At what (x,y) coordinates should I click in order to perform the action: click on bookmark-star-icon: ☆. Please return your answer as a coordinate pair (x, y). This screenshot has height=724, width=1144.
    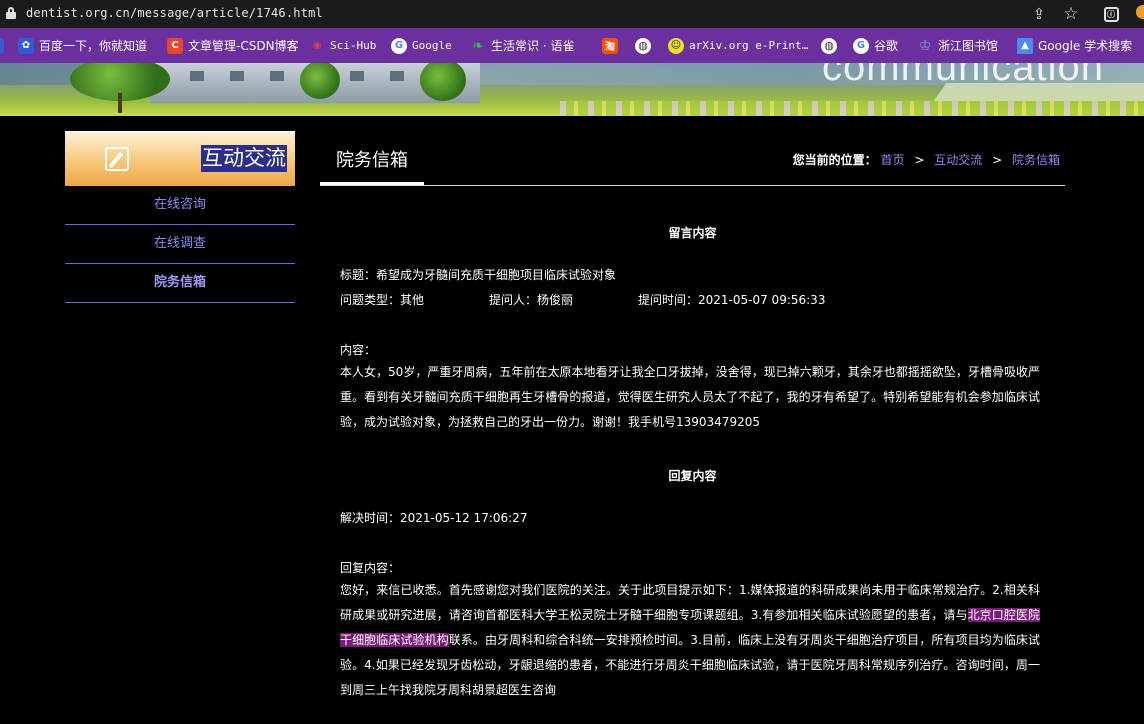
    Looking at the image, I should click on (1071, 14).